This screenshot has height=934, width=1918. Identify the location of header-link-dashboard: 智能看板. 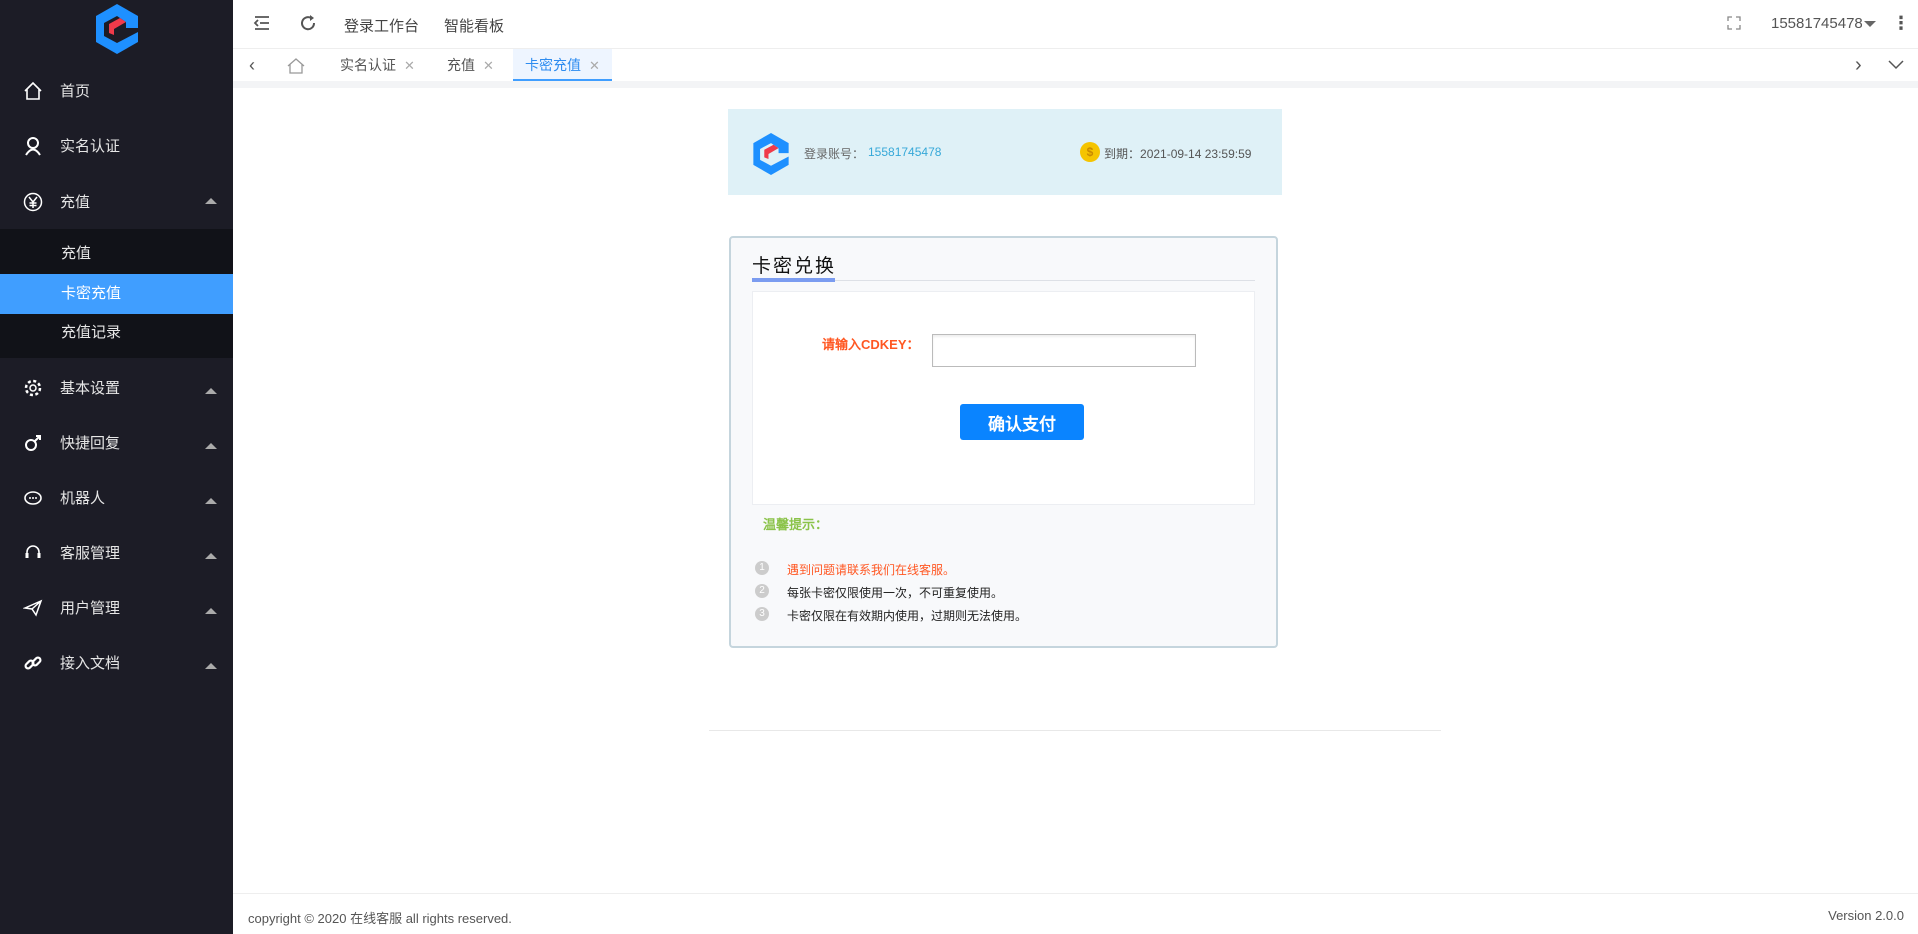
(474, 25).